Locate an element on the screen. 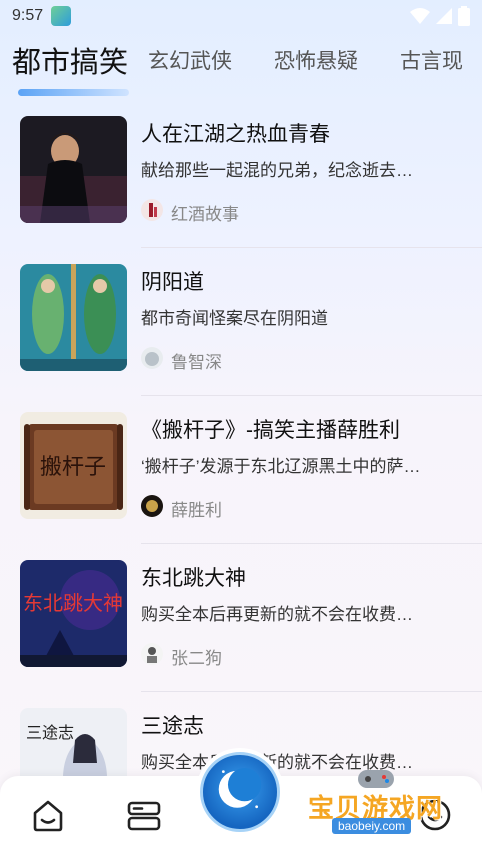 Image resolution: width=482 pixels, height=857 pixels. play-center-button is located at coordinates (240, 792).